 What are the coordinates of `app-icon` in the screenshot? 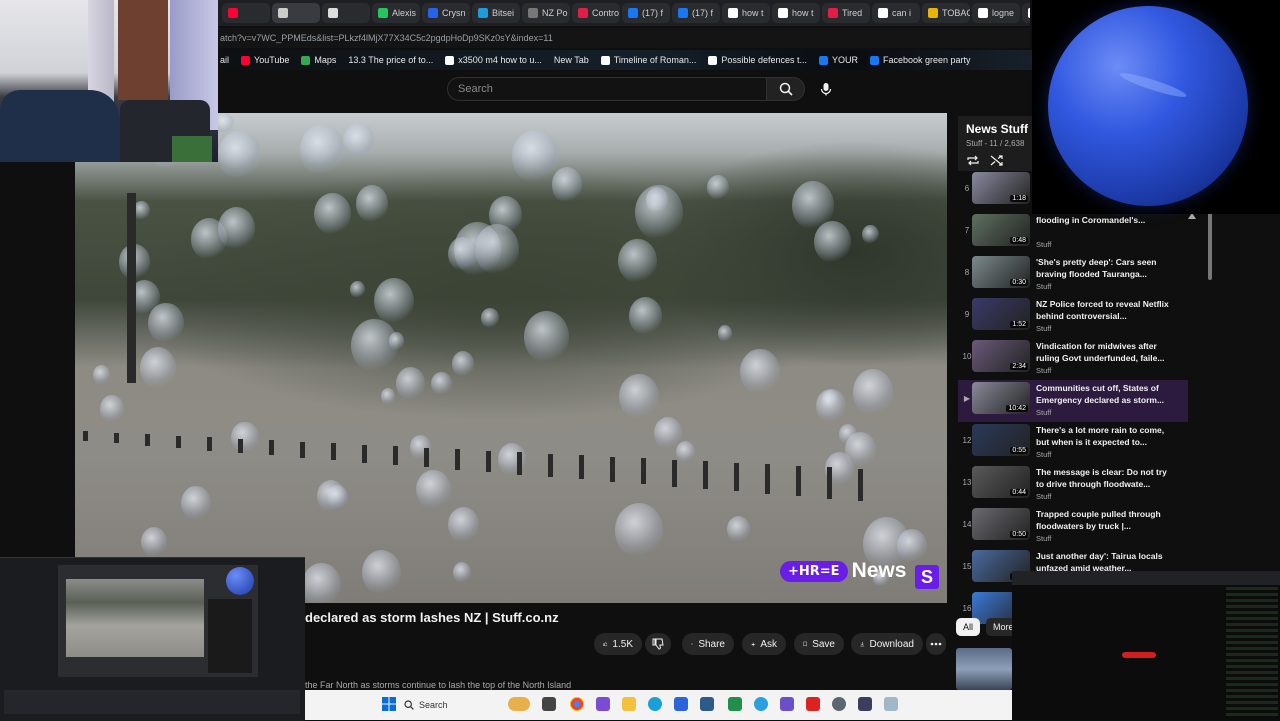 It's located at (603, 704).